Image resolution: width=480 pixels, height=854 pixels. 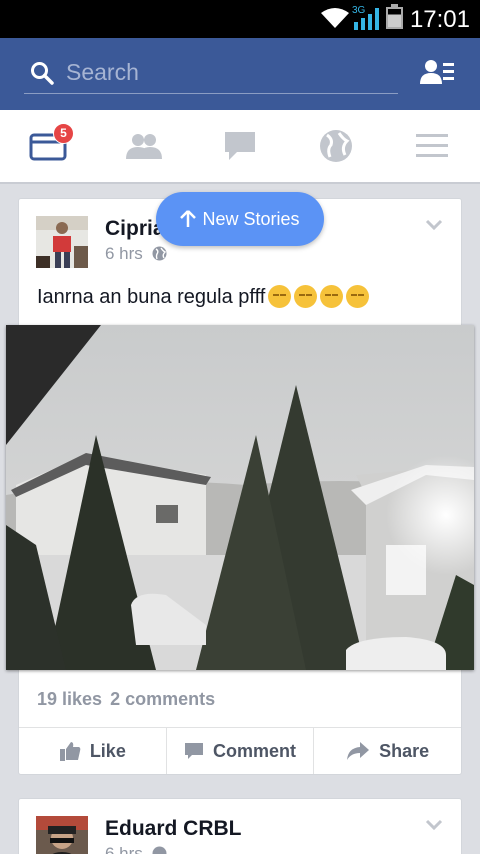 I want to click on tab-bar: 5, so click(x=240, y=147).